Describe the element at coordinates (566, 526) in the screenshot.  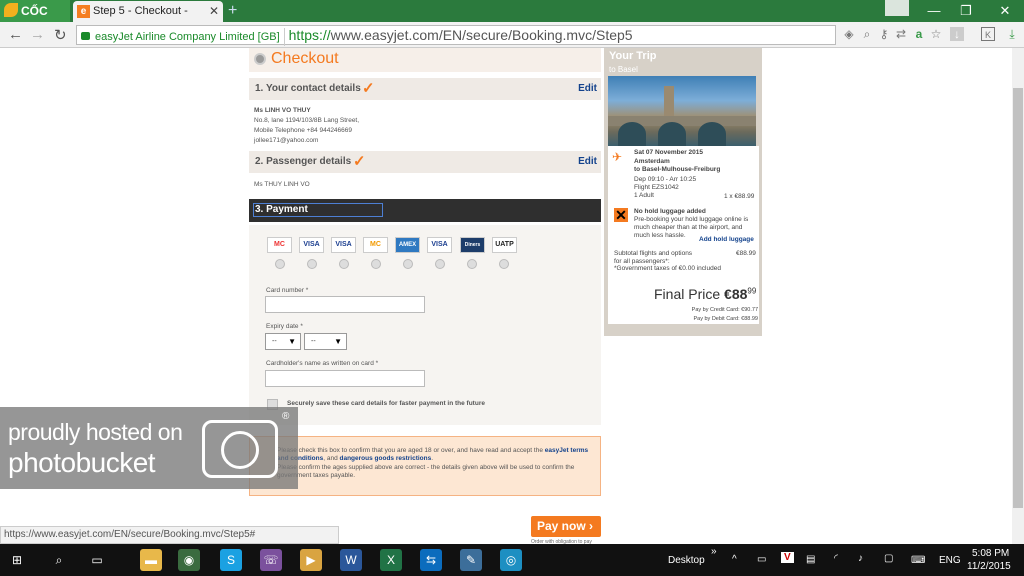
I see `pay-now-button: Pay now ›` at that location.